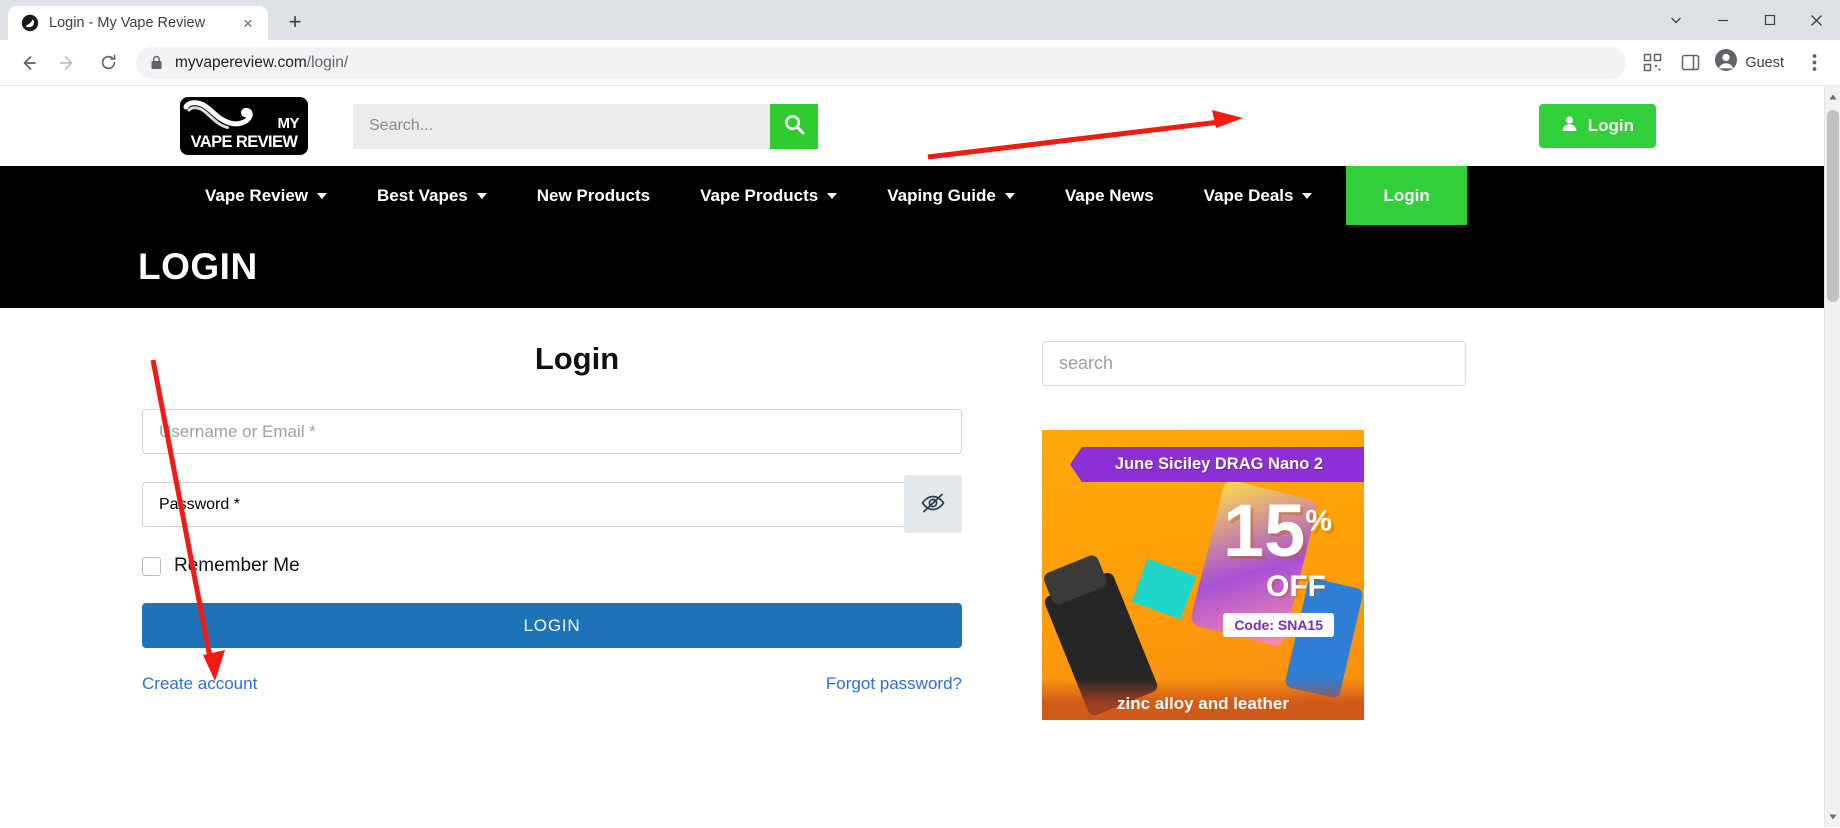 This screenshot has height=828, width=1840. I want to click on search-icon, so click(794, 126).